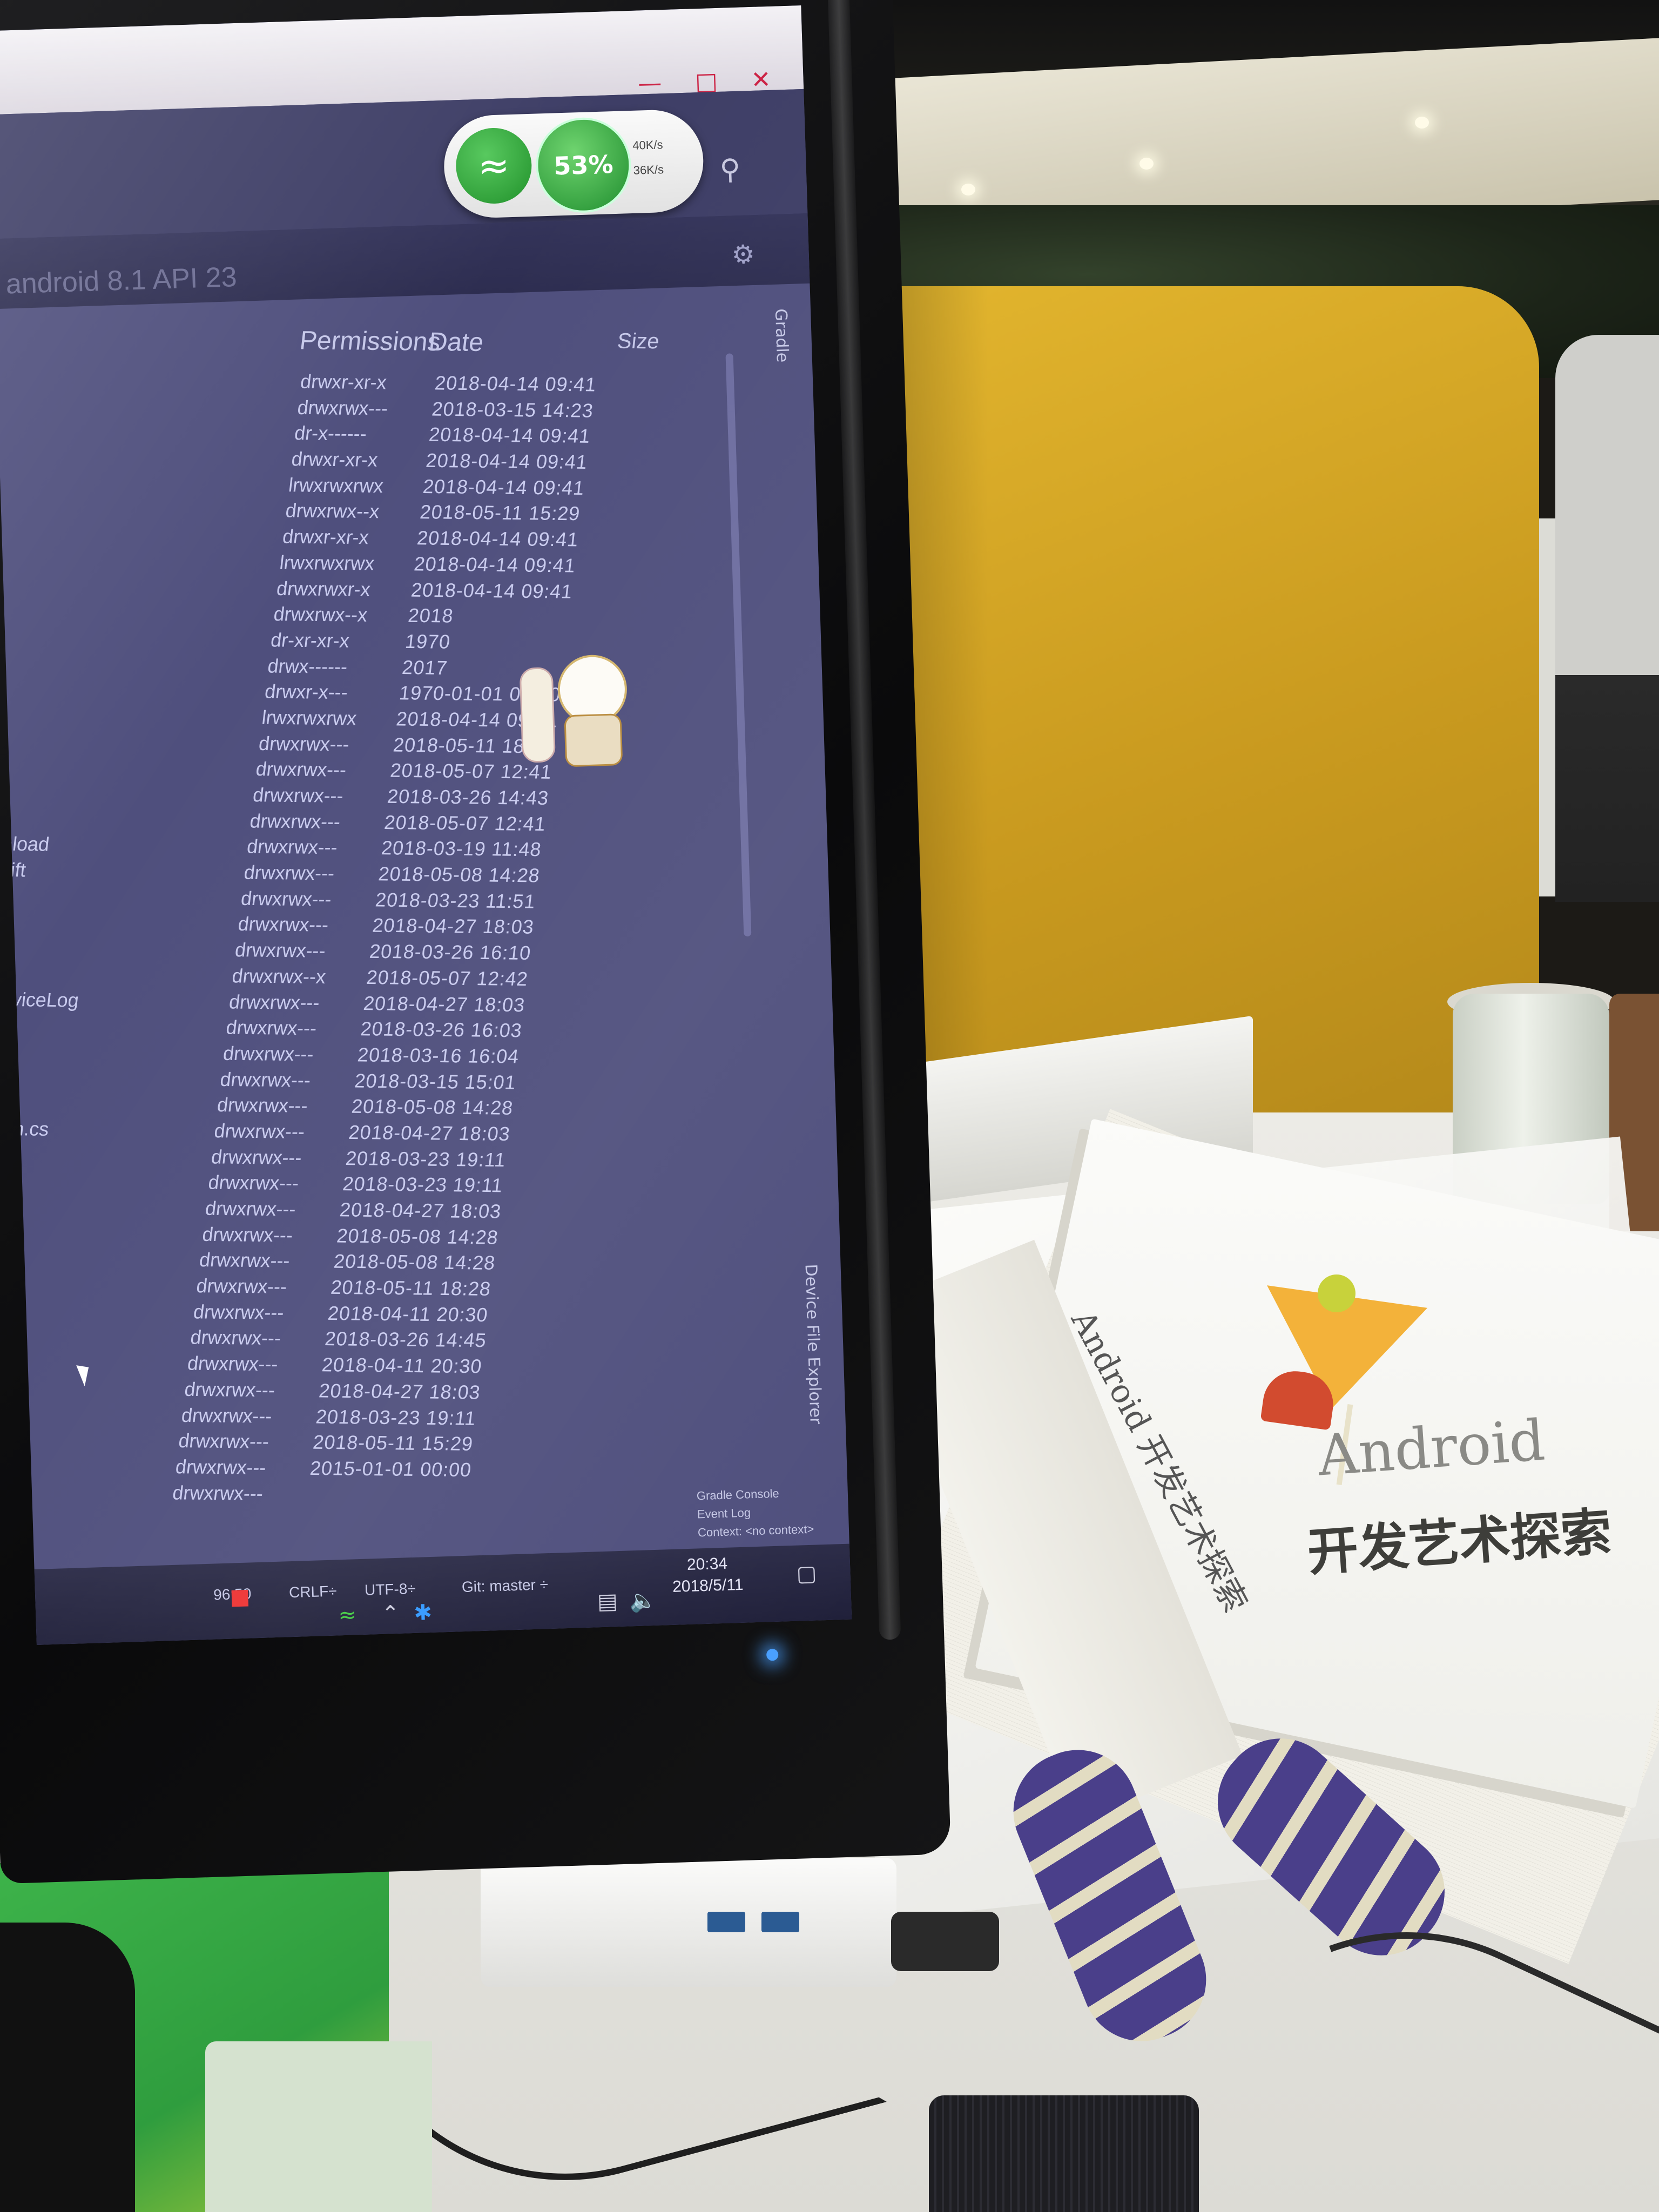 The width and height of the screenshot is (1659, 2212). Describe the element at coordinates (240, 1597) in the screenshot. I see `app-icon: ■` at that location.